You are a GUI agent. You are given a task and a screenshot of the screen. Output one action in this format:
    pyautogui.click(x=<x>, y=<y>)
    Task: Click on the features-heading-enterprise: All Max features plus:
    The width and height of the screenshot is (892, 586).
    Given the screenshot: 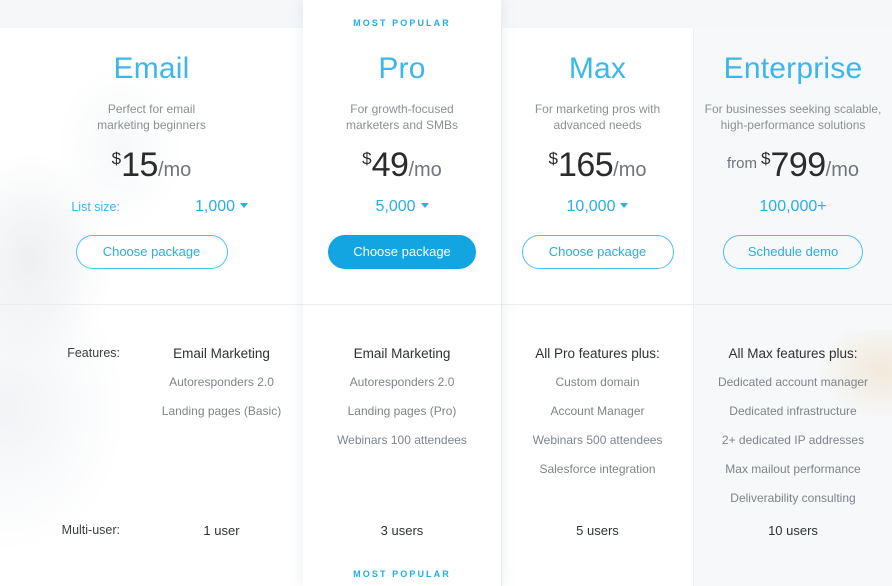 What is the action you would take?
    pyautogui.click(x=793, y=353)
    